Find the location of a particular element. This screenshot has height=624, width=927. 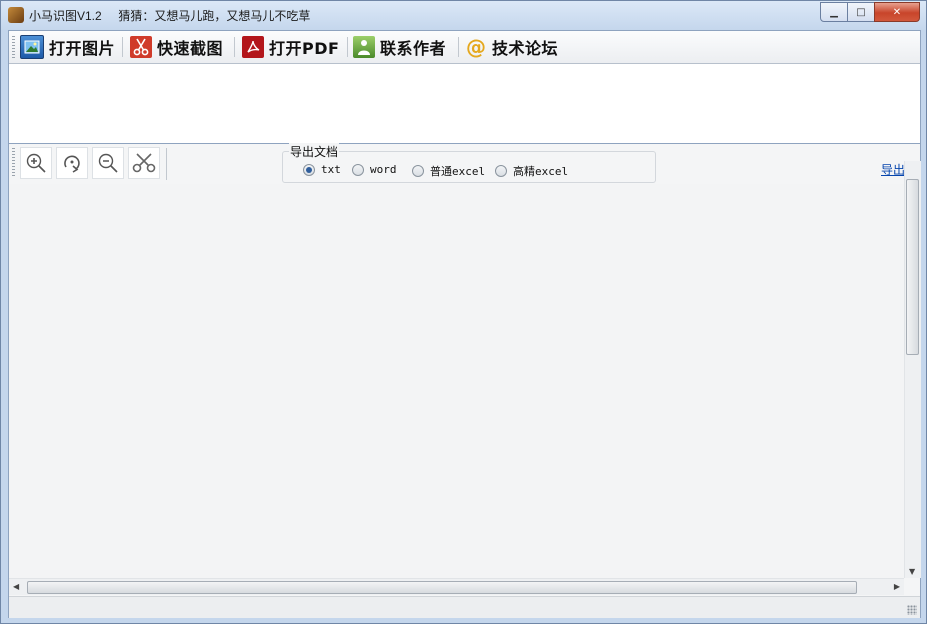

main-toolbar: 打开图片 快速截图 打开PDF 联系作者 @ 技术论坛 is located at coordinates (464, 47).